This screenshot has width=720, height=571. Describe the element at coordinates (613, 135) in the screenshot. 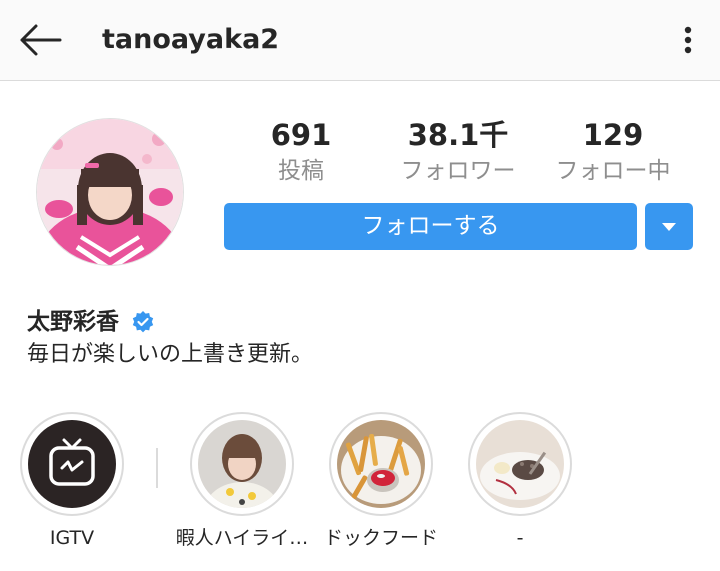

I see `following-count: 129` at that location.